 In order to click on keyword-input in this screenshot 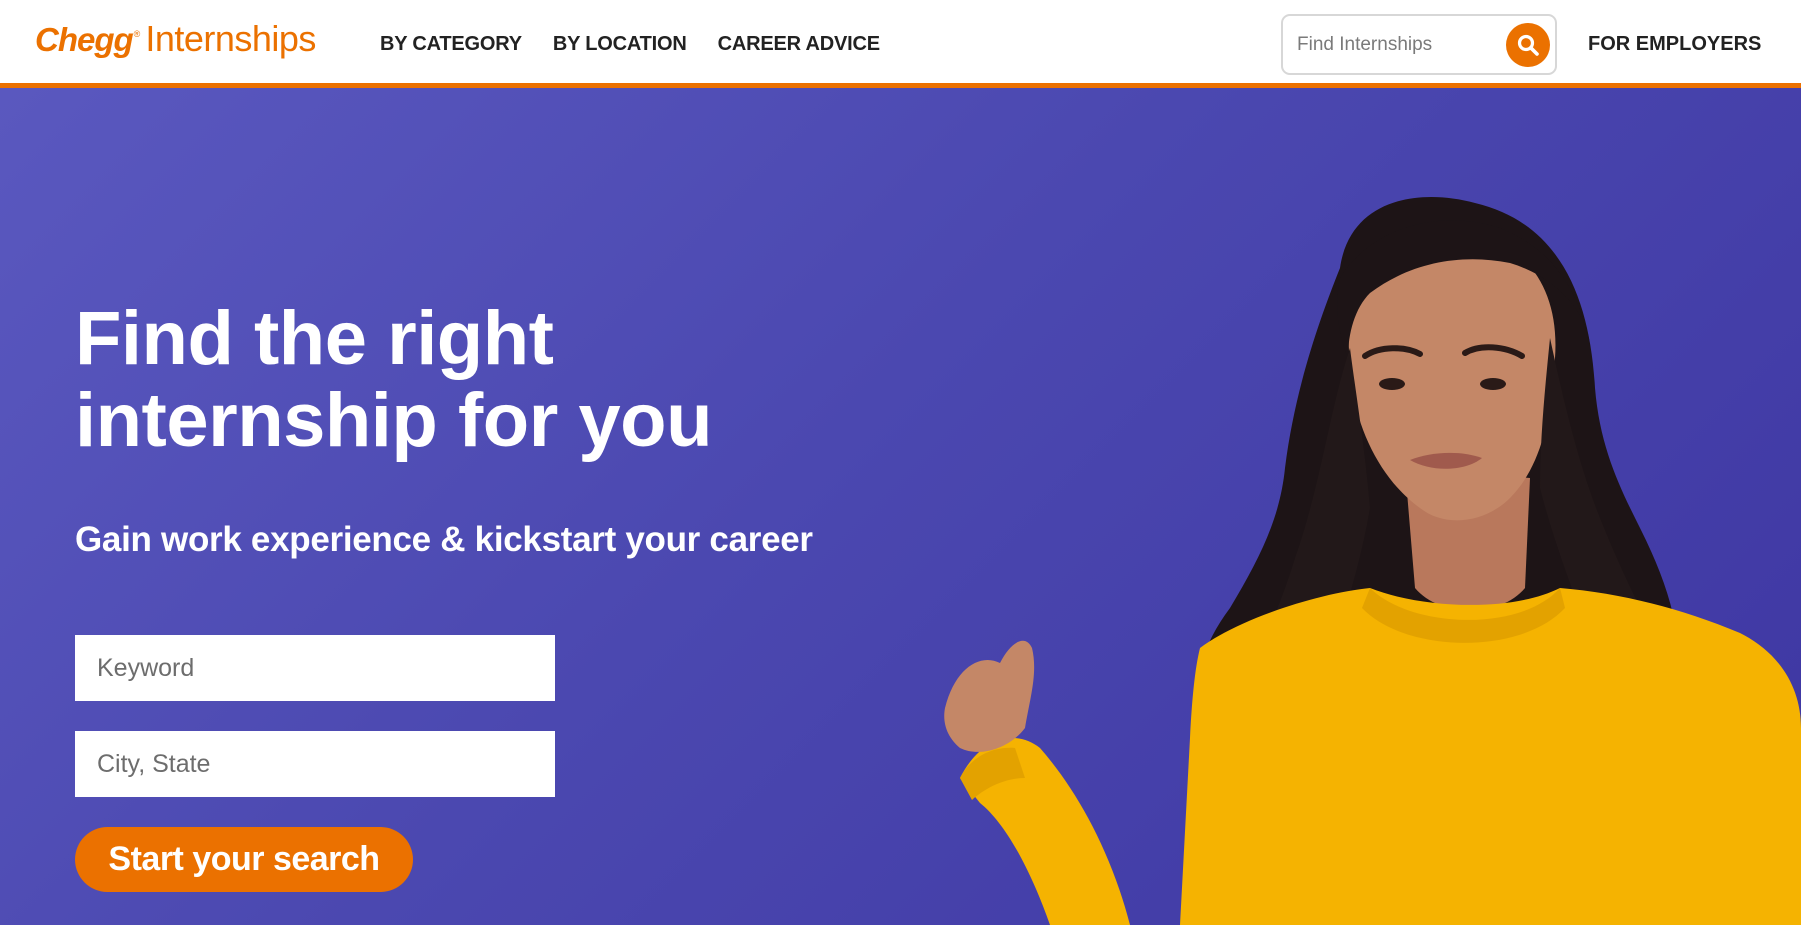, I will do `click(315, 668)`.